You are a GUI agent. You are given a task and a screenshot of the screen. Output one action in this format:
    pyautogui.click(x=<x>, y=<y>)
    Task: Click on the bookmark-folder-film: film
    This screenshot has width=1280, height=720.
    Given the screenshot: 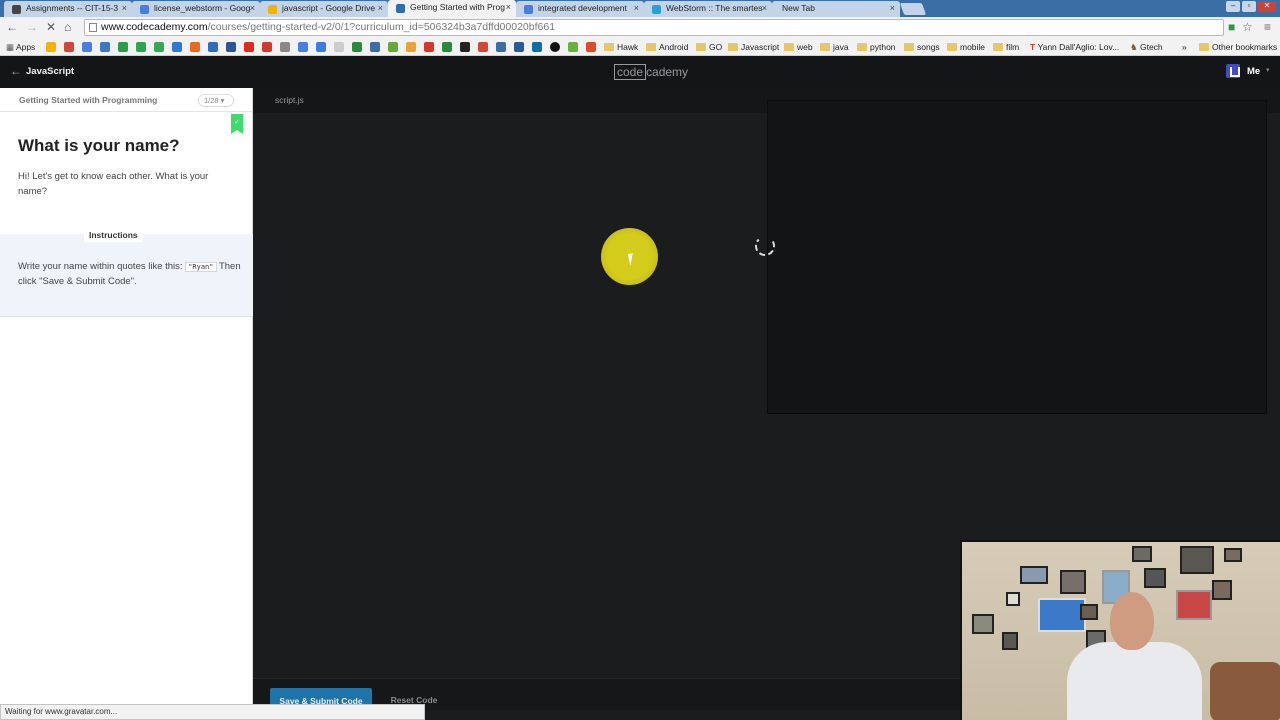 What is the action you would take?
    pyautogui.click(x=1006, y=47)
    